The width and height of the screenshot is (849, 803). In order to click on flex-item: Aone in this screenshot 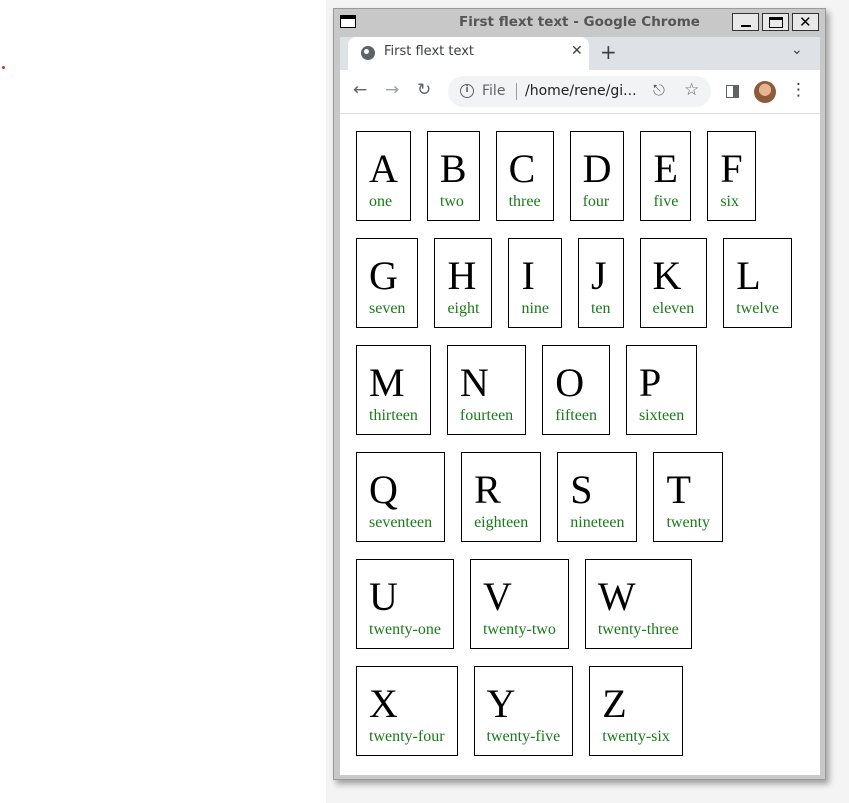, I will do `click(383, 176)`.